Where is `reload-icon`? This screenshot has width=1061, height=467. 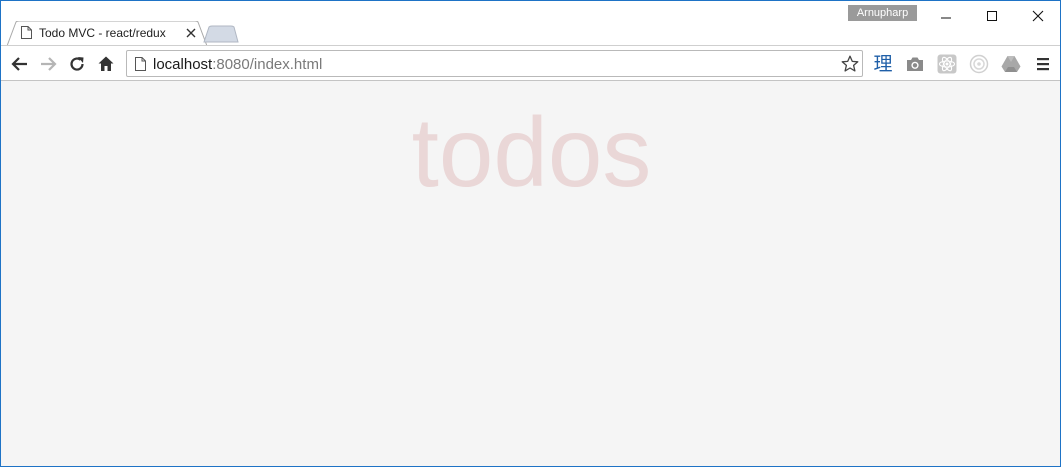
reload-icon is located at coordinates (77, 64).